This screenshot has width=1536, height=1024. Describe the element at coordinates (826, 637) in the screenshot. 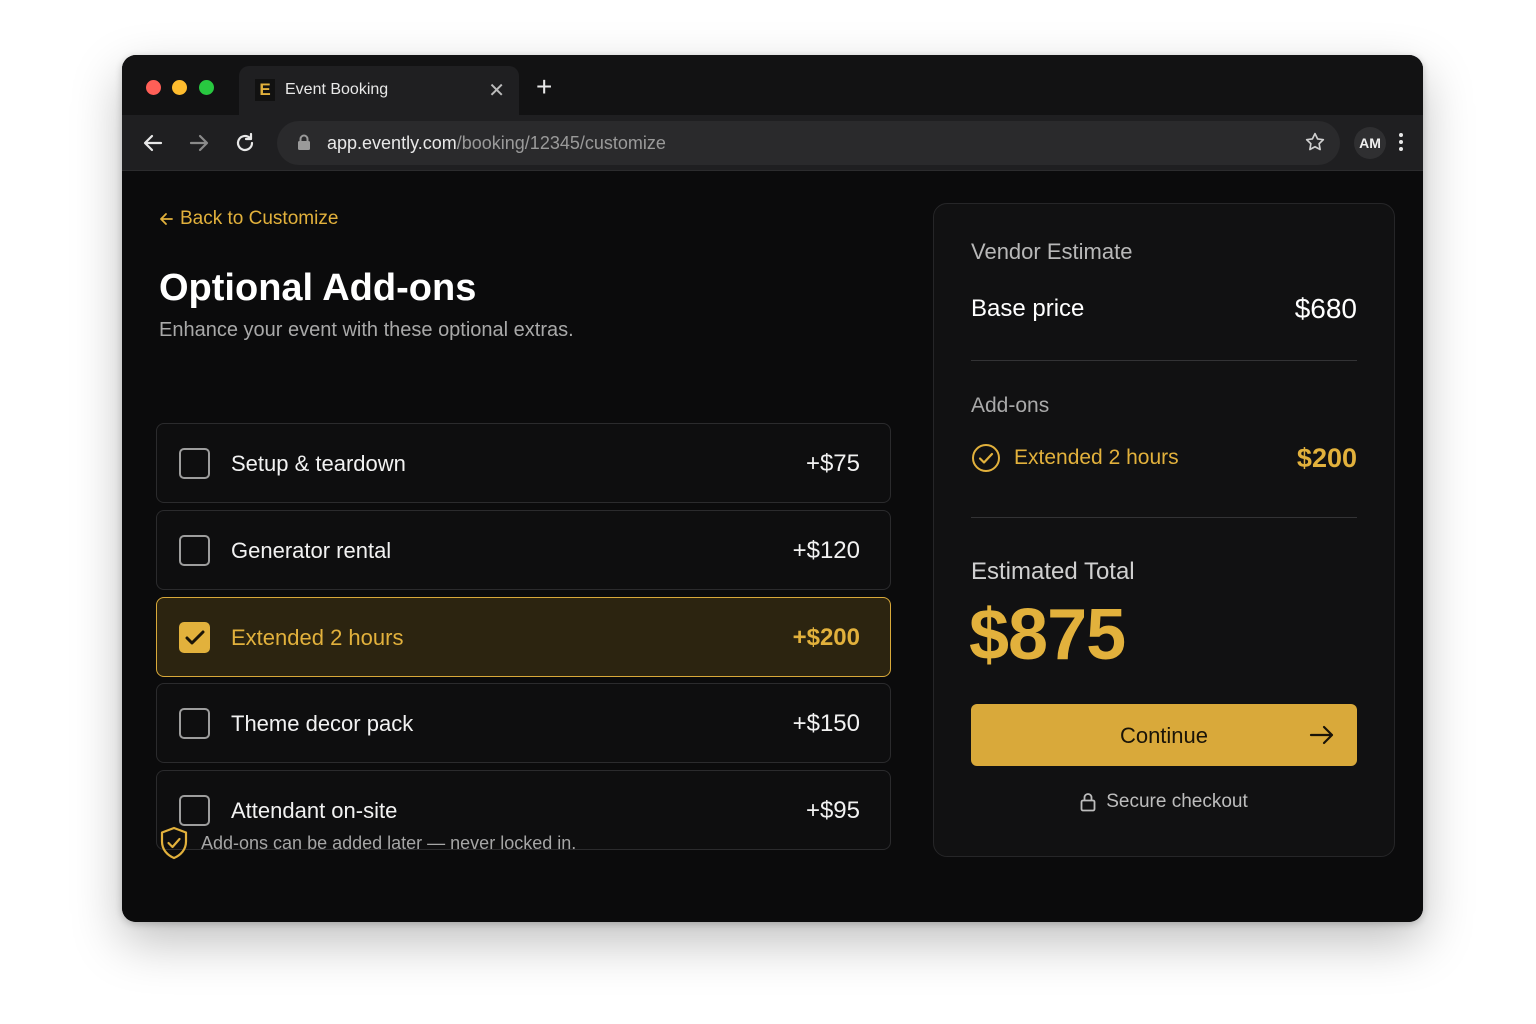

I see `addon-price: +$200` at that location.